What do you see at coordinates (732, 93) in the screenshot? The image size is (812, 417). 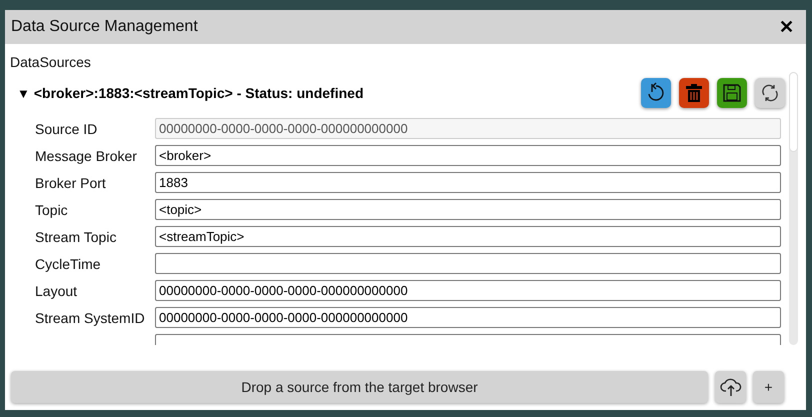 I see `save-button` at bounding box center [732, 93].